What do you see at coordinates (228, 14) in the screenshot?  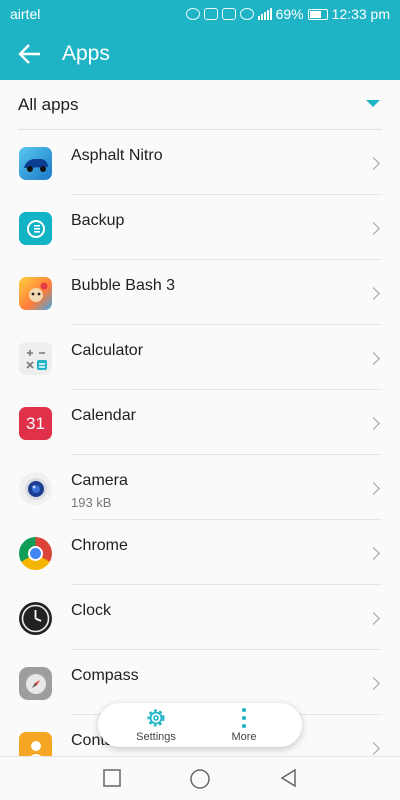 I see `vibrate-icon` at bounding box center [228, 14].